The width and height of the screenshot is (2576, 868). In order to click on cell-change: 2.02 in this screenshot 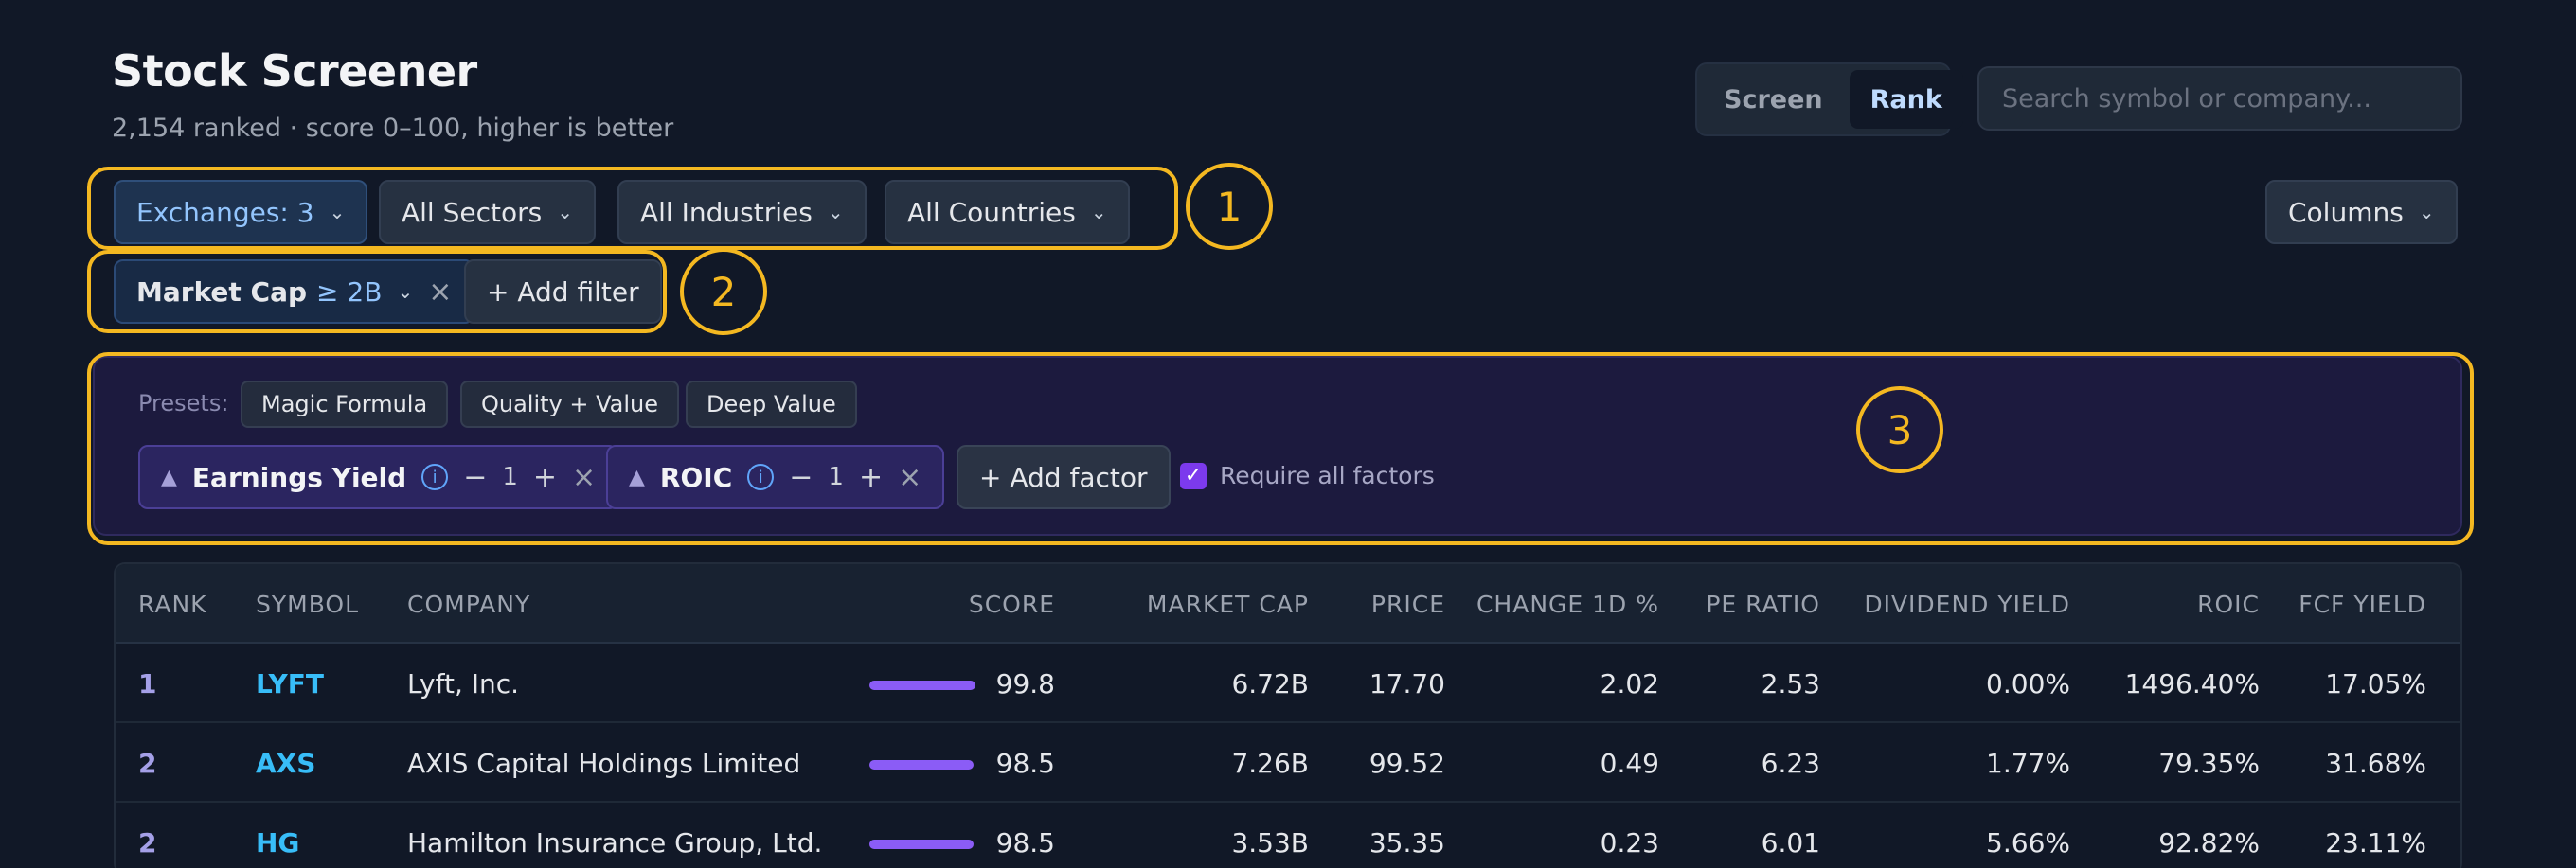, I will do `click(1629, 684)`.